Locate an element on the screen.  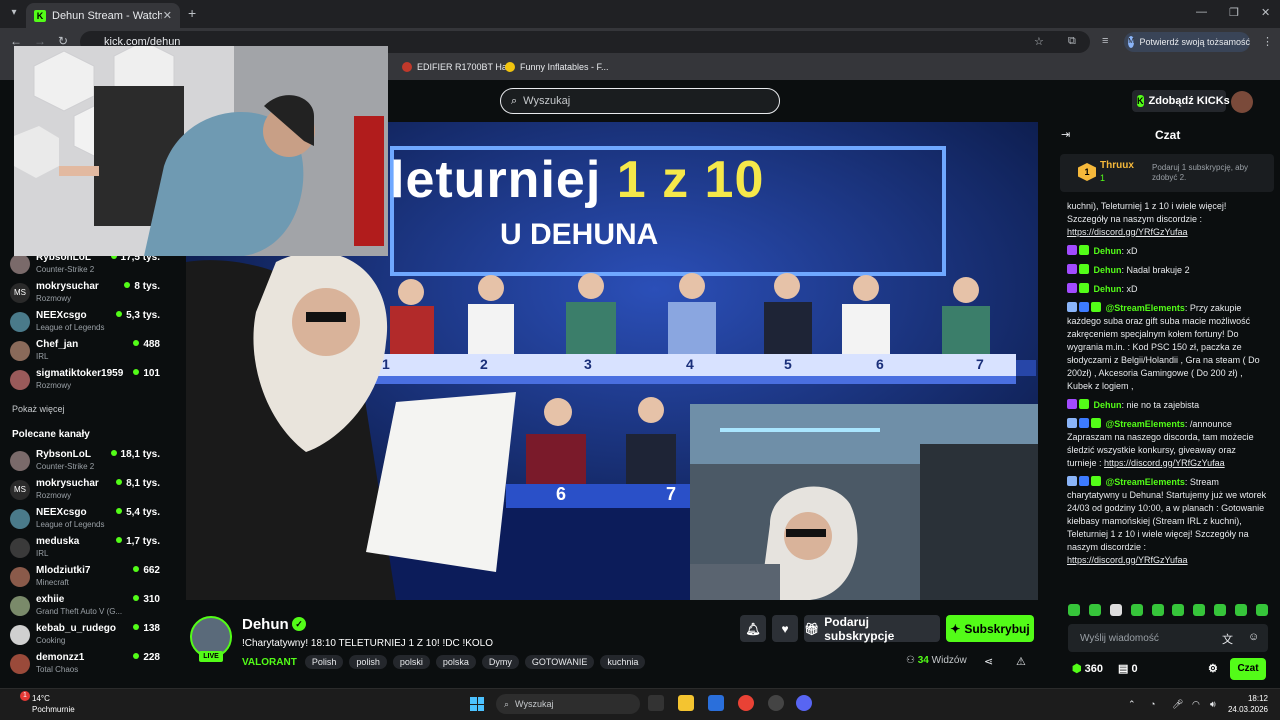
profile-avatar: M is located at coordinates (1131, 42).